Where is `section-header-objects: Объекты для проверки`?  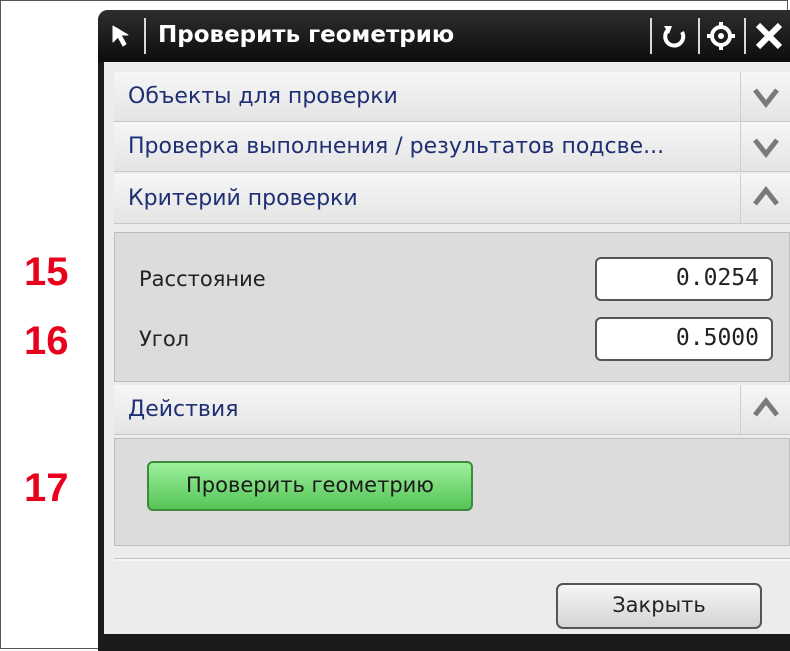 section-header-objects: Объекты для проверки is located at coordinates (452, 97).